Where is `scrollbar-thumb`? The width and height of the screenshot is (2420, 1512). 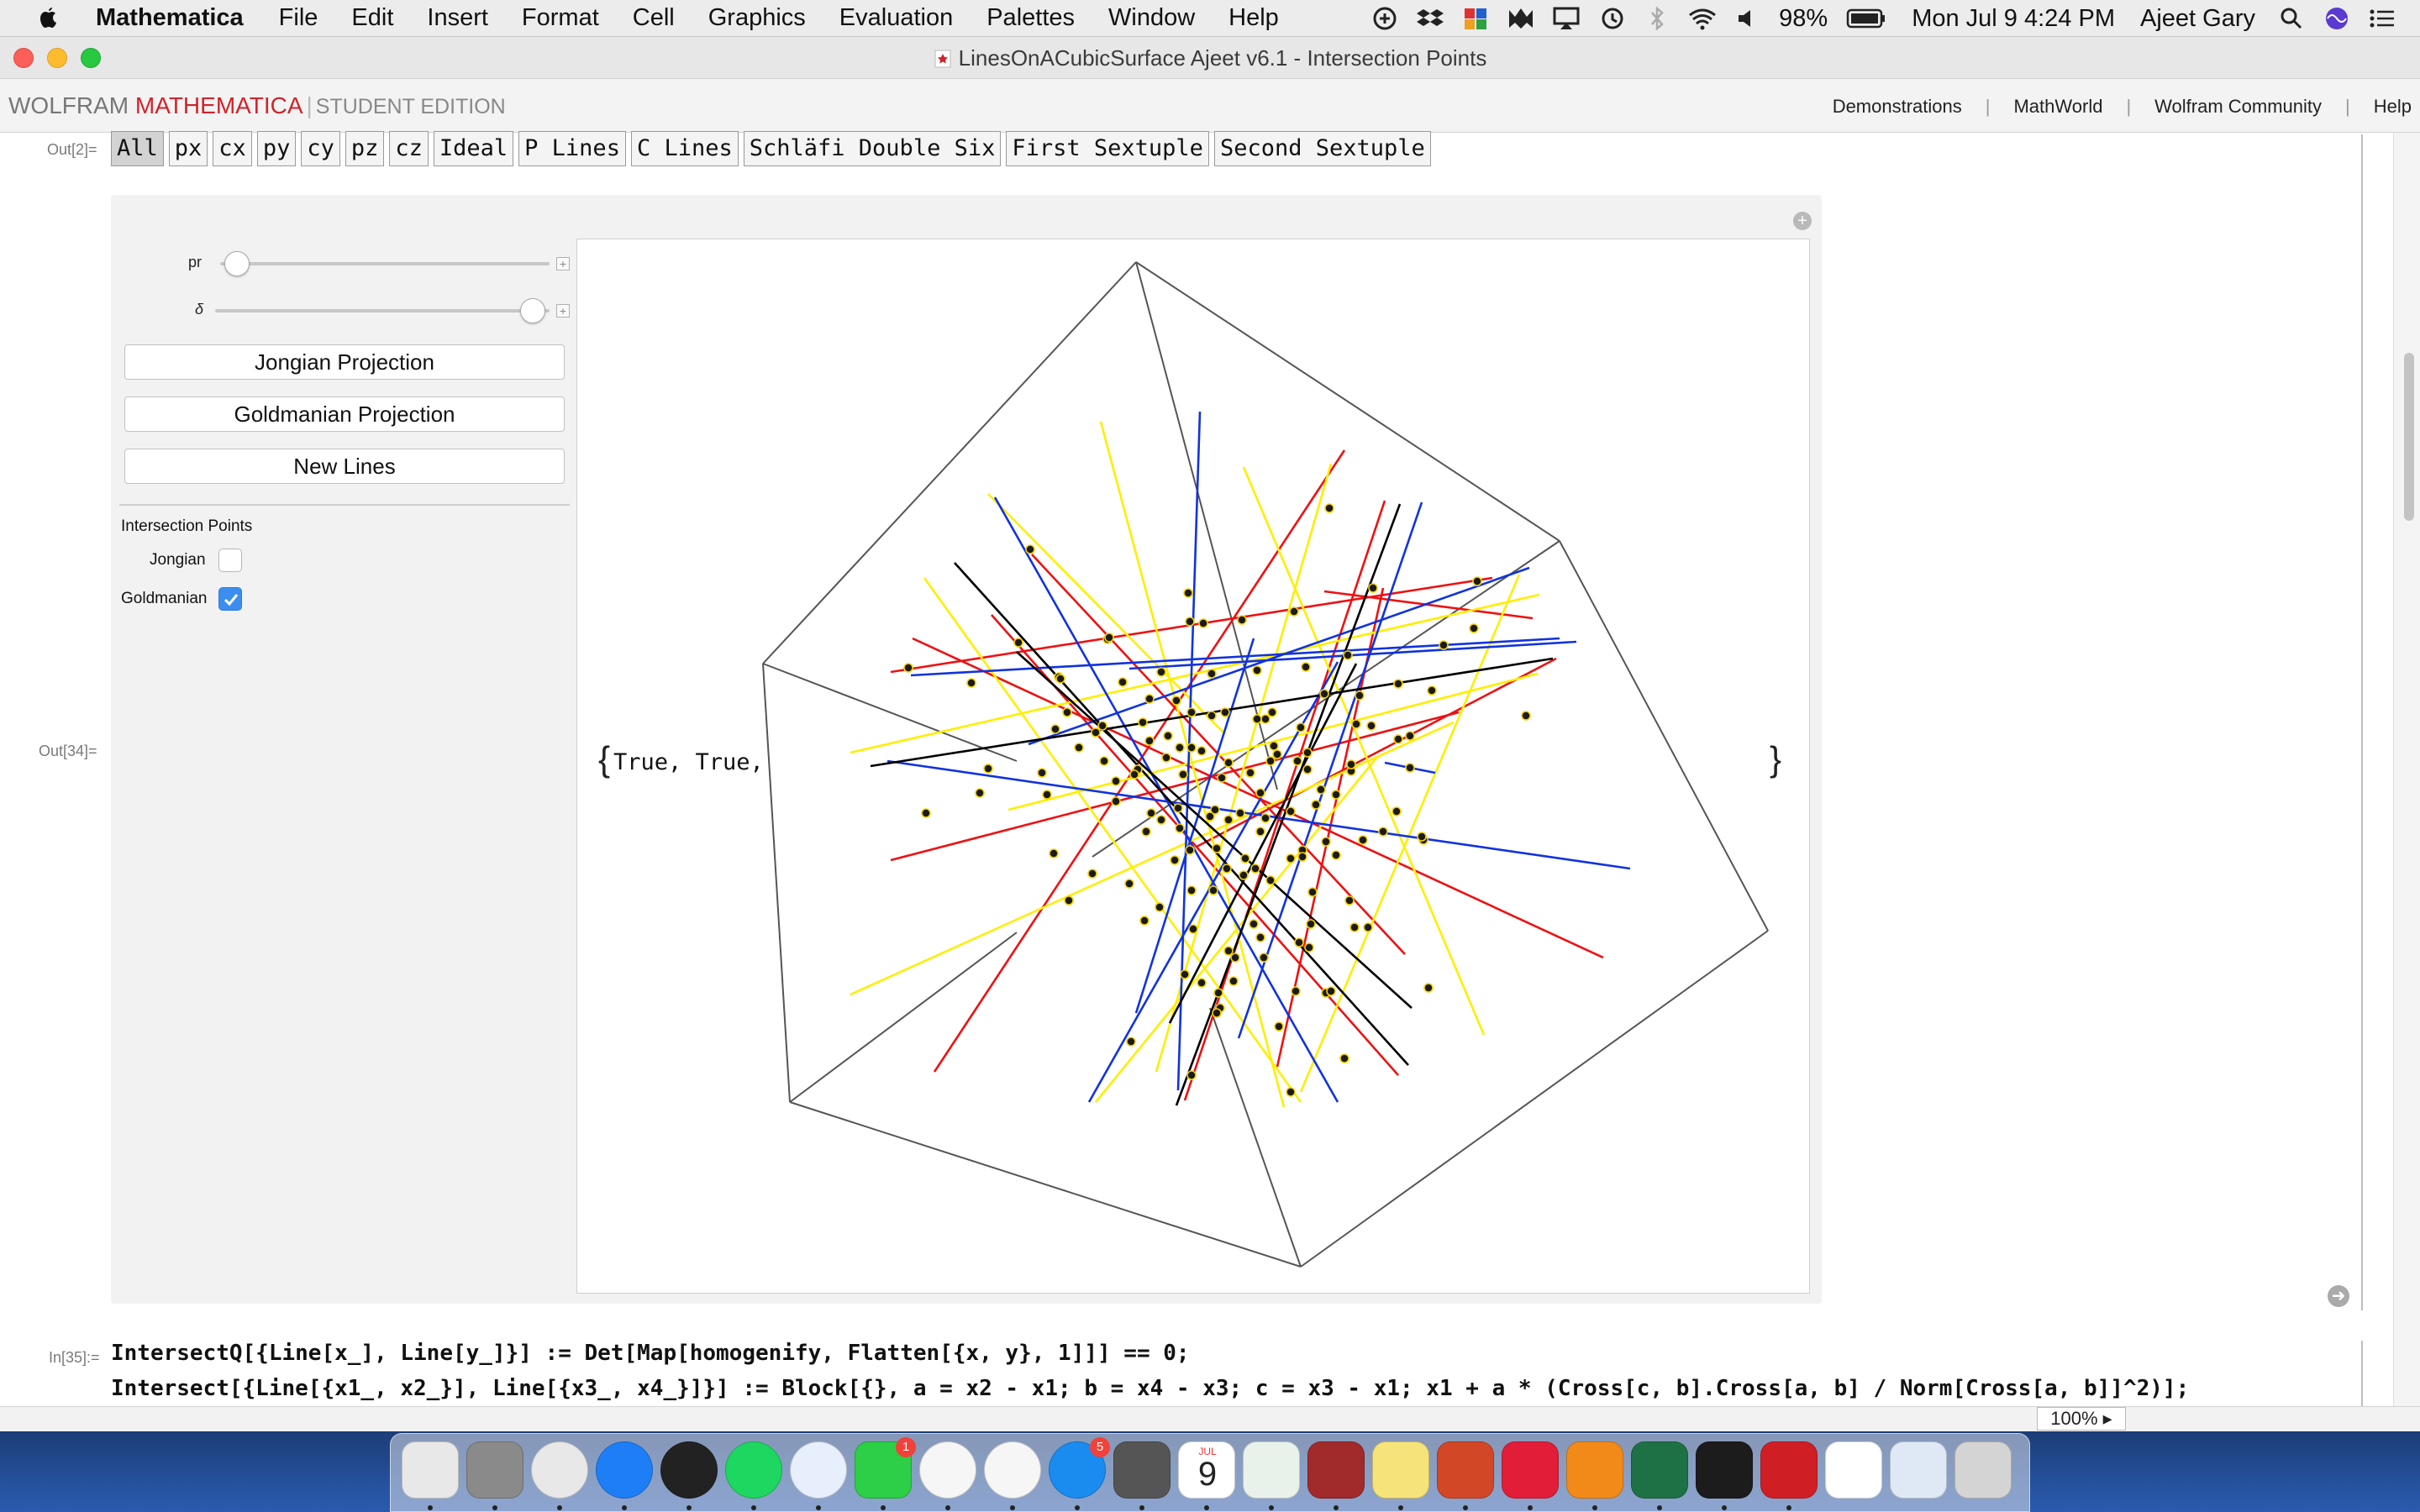
scrollbar-thumb is located at coordinates (2409, 437).